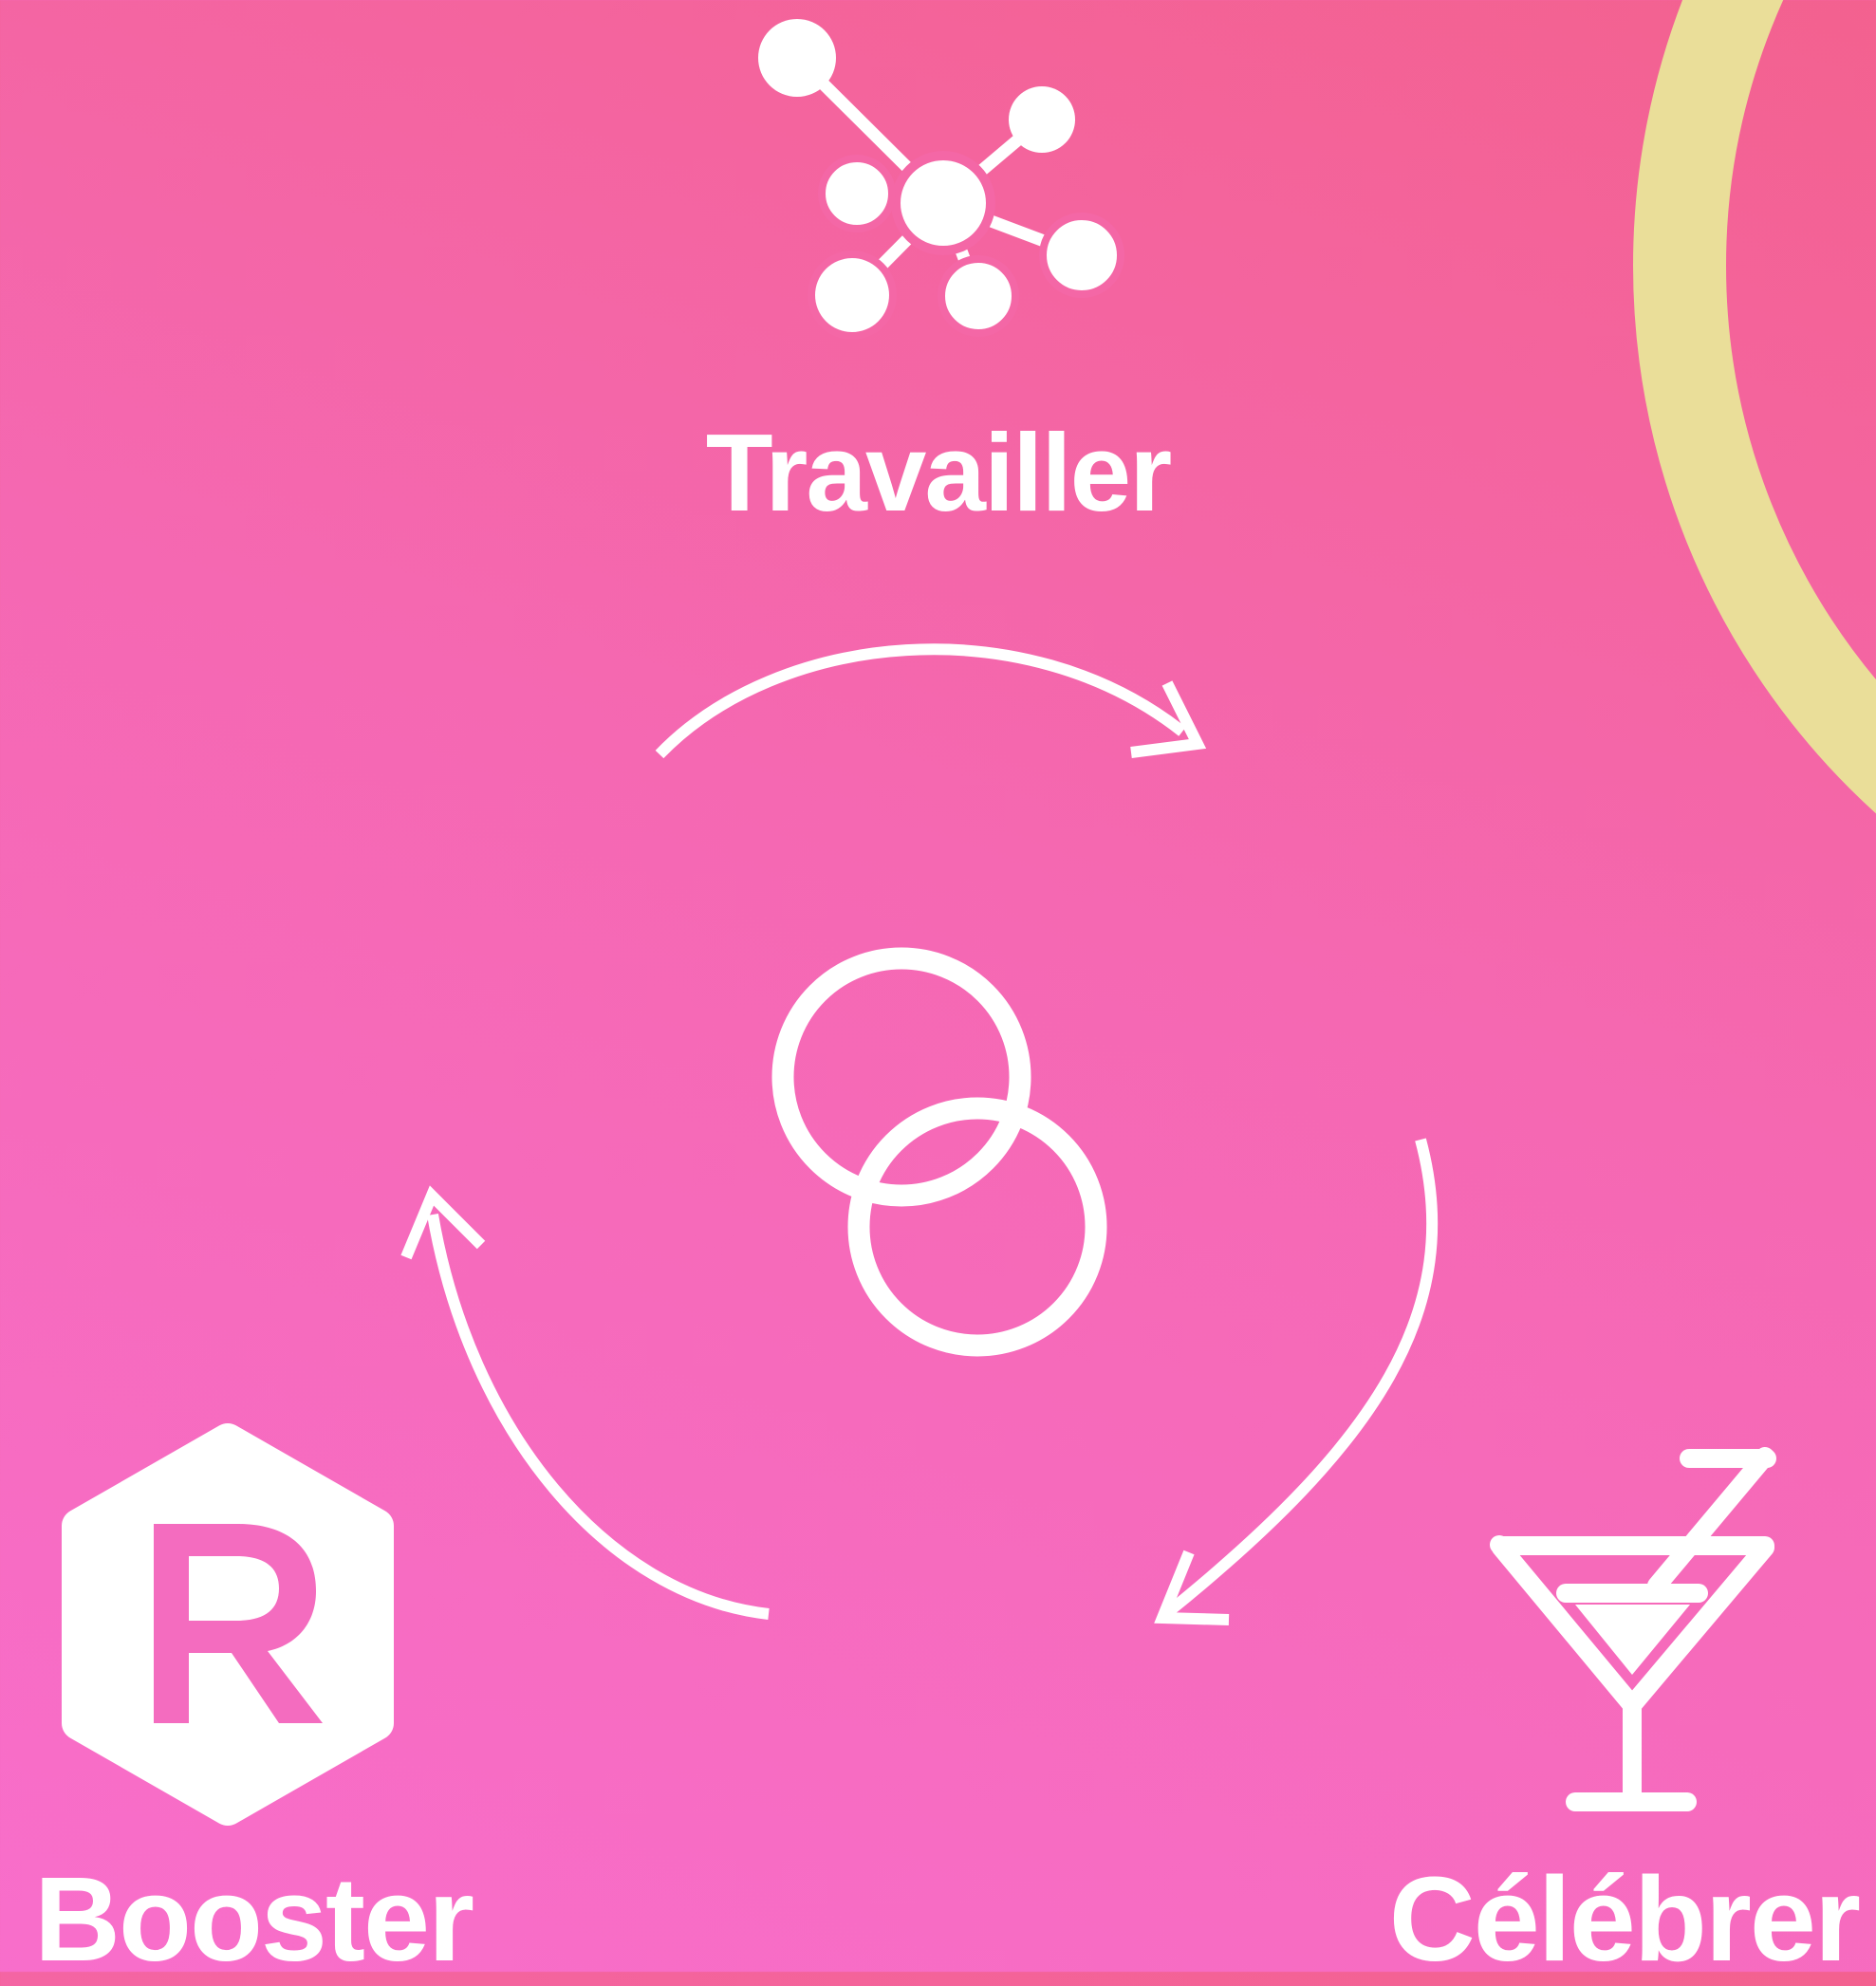 The width and height of the screenshot is (1876, 1986). I want to click on flow-arrow-top, so click(931, 701).